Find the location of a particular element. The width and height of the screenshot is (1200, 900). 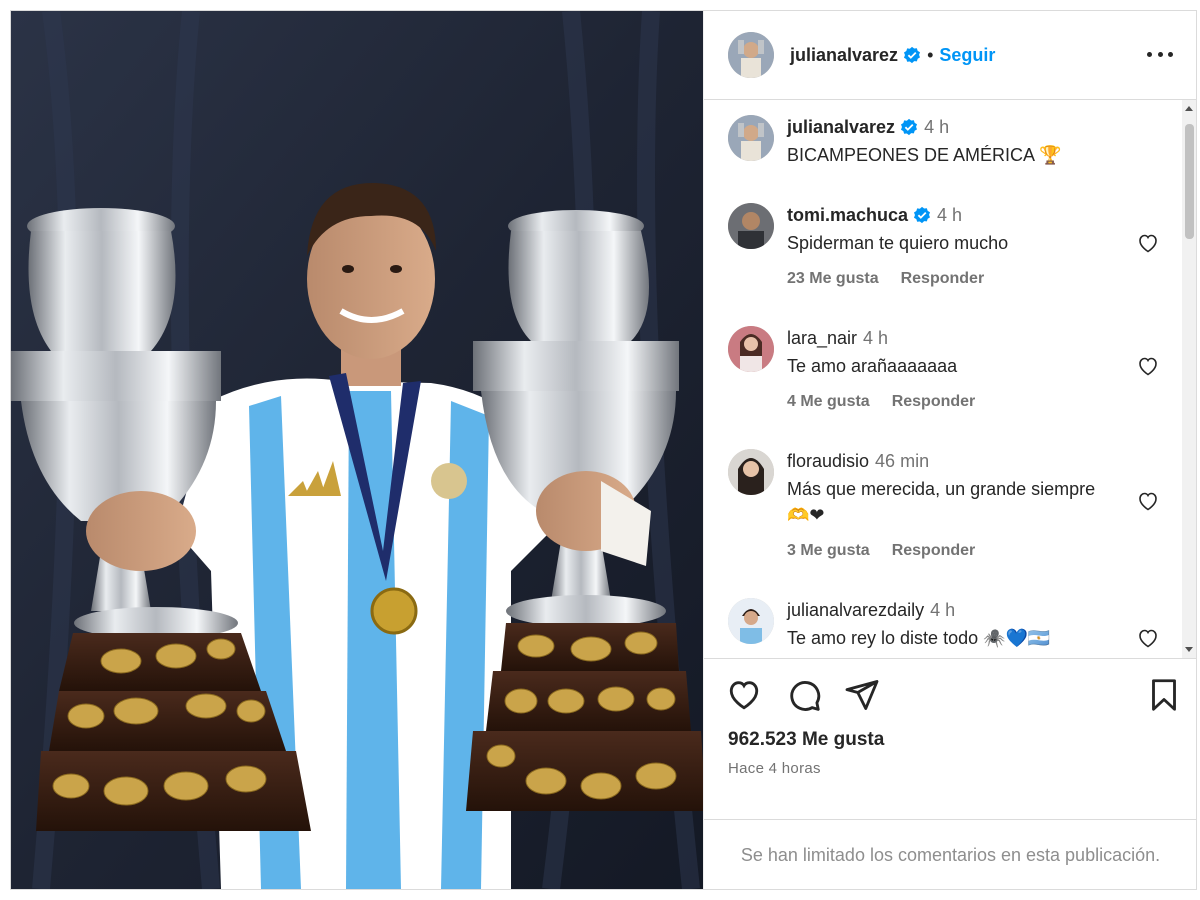

comment-text: Te amo rey lo diste todo 🕷️💙🇦🇷 is located at coordinates (919, 638).